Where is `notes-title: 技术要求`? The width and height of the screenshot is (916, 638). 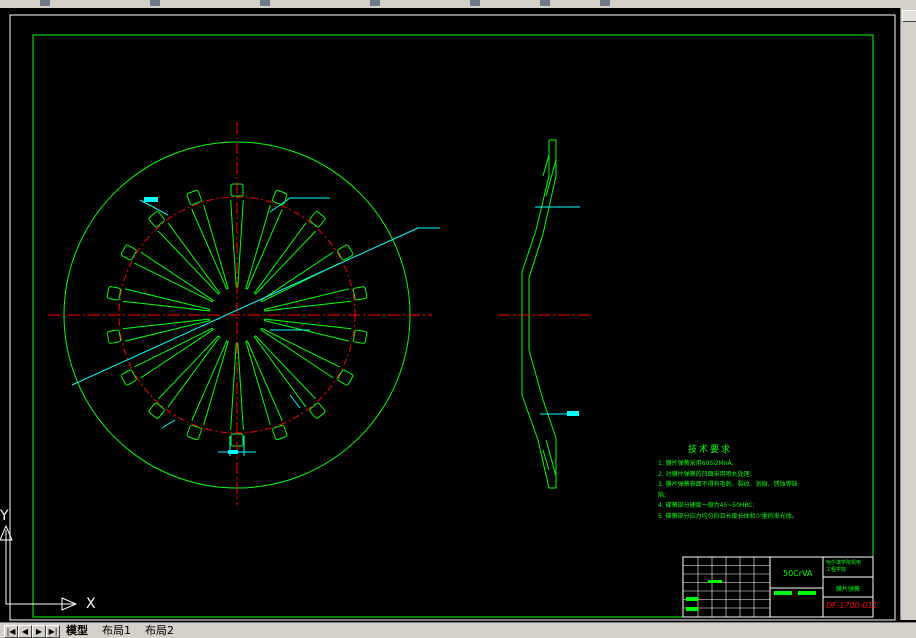
notes-title: 技术要求 is located at coordinates (710, 450).